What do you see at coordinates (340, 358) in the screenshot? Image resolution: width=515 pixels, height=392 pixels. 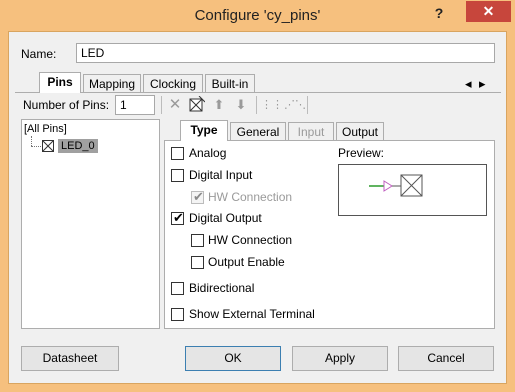 I see `apply-button: Apply` at bounding box center [340, 358].